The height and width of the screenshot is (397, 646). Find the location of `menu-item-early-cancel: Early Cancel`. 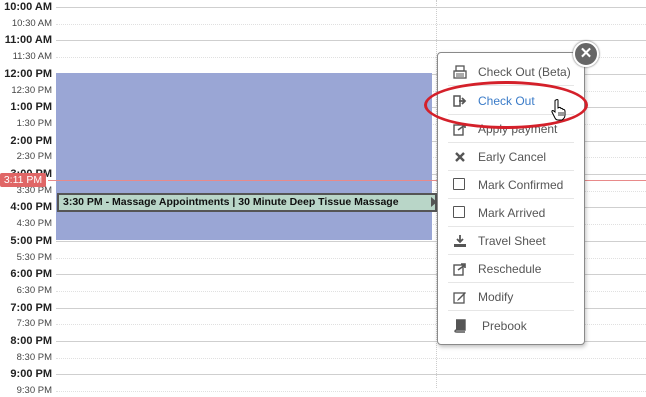

menu-item-early-cancel: Early Cancel is located at coordinates (511, 157).